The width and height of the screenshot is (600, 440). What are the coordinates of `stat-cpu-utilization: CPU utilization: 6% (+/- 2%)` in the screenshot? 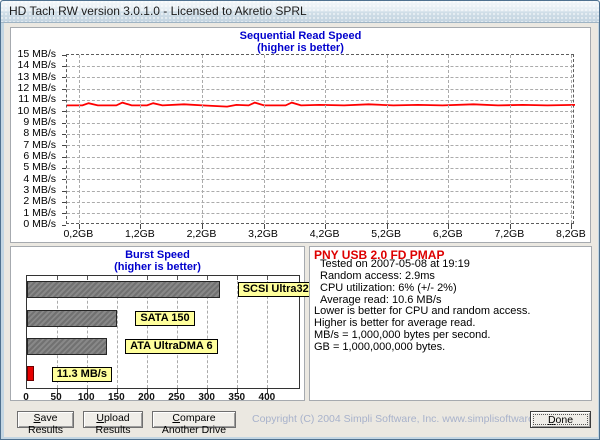 It's located at (388, 288).